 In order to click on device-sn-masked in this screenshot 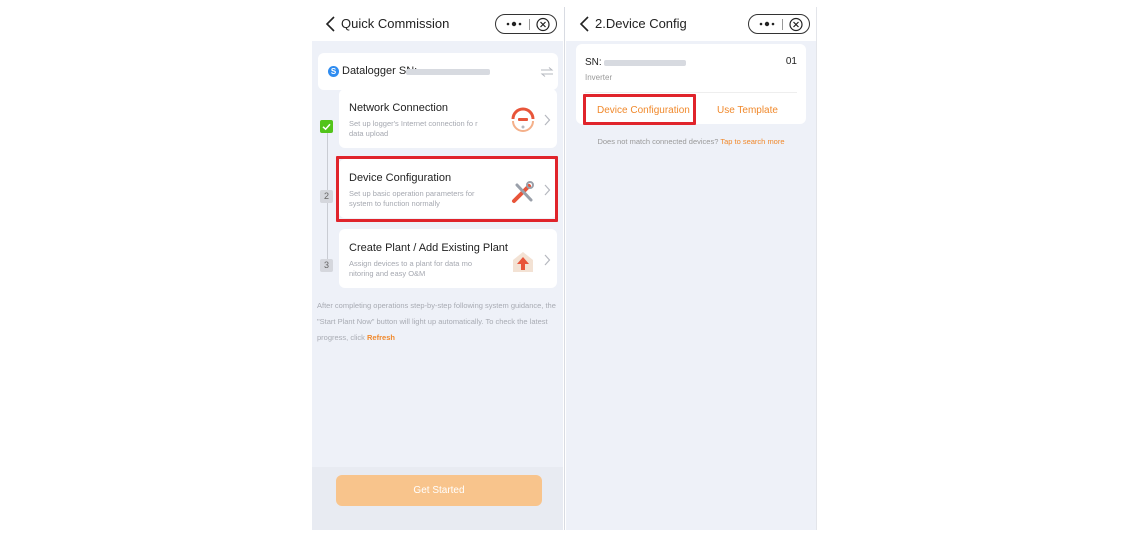, I will do `click(645, 63)`.